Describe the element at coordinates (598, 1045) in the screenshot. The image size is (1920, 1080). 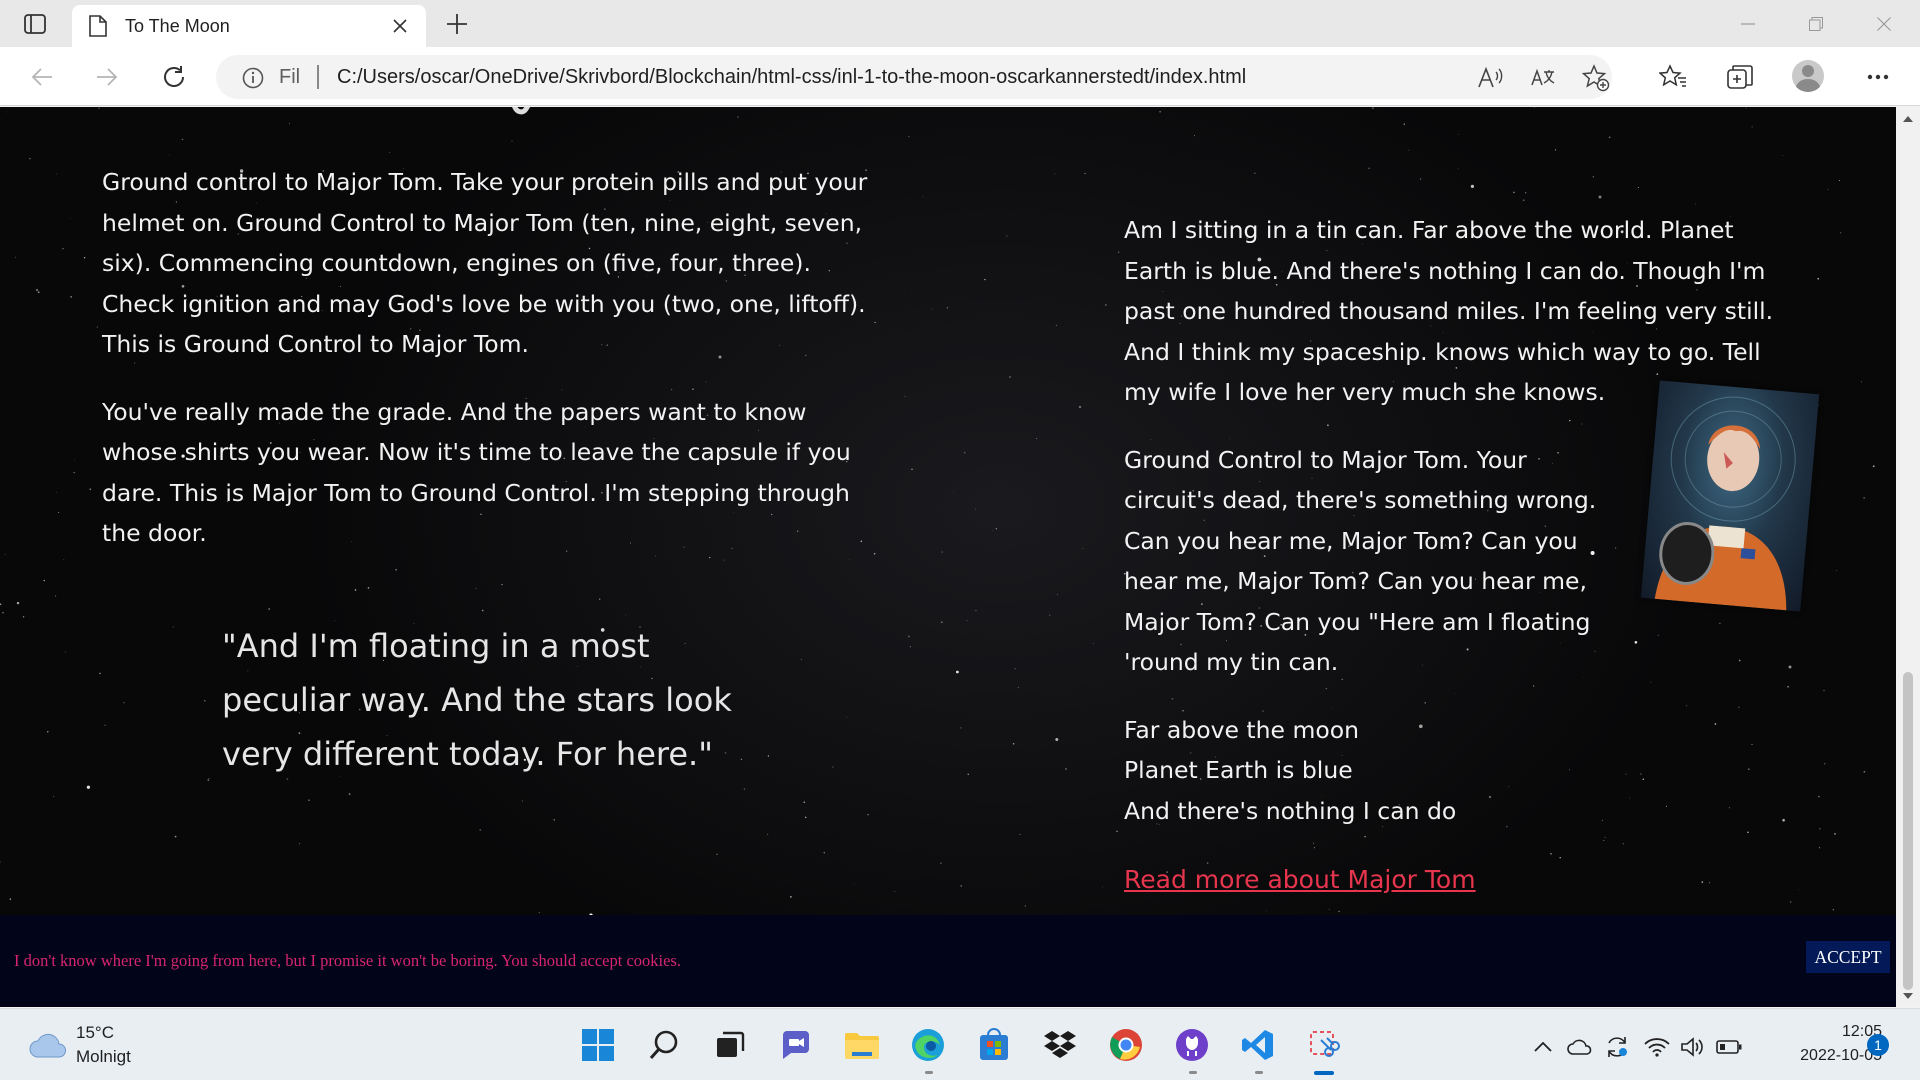
I see `start-button` at that location.